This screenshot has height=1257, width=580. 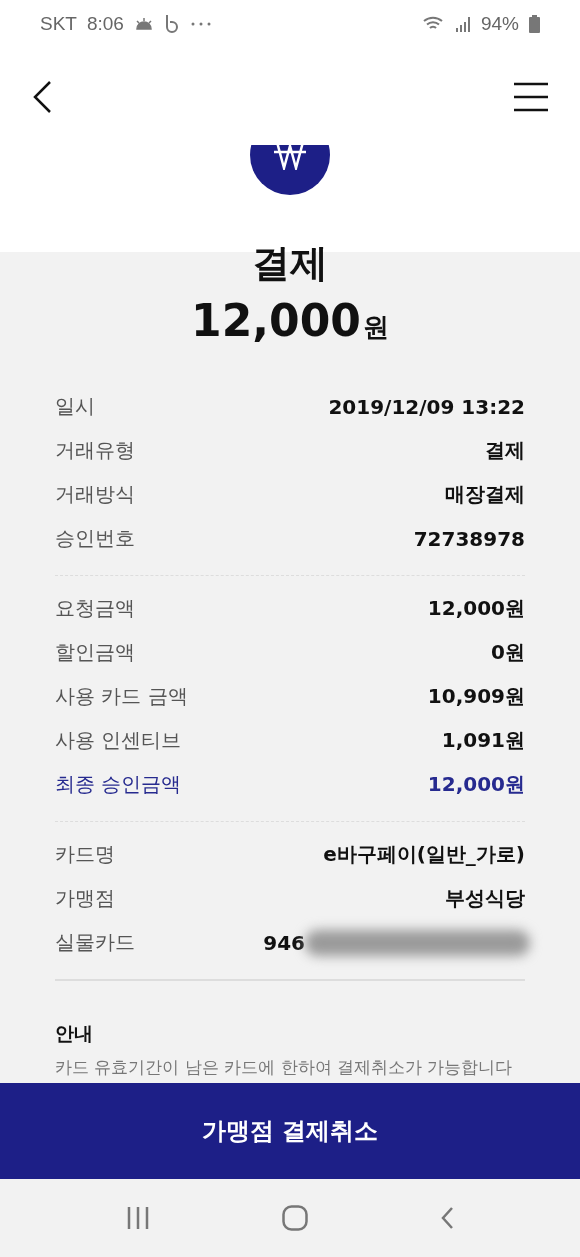 I want to click on detail-value: 2019/12/09 13:22, so click(x=426, y=406).